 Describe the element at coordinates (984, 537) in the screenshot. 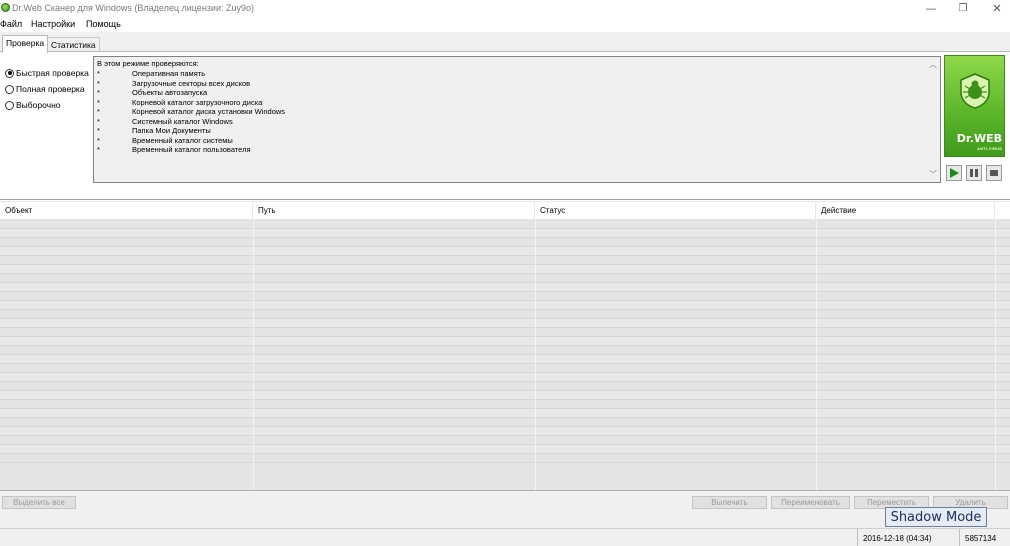

I see `status-number: 5857134` at that location.